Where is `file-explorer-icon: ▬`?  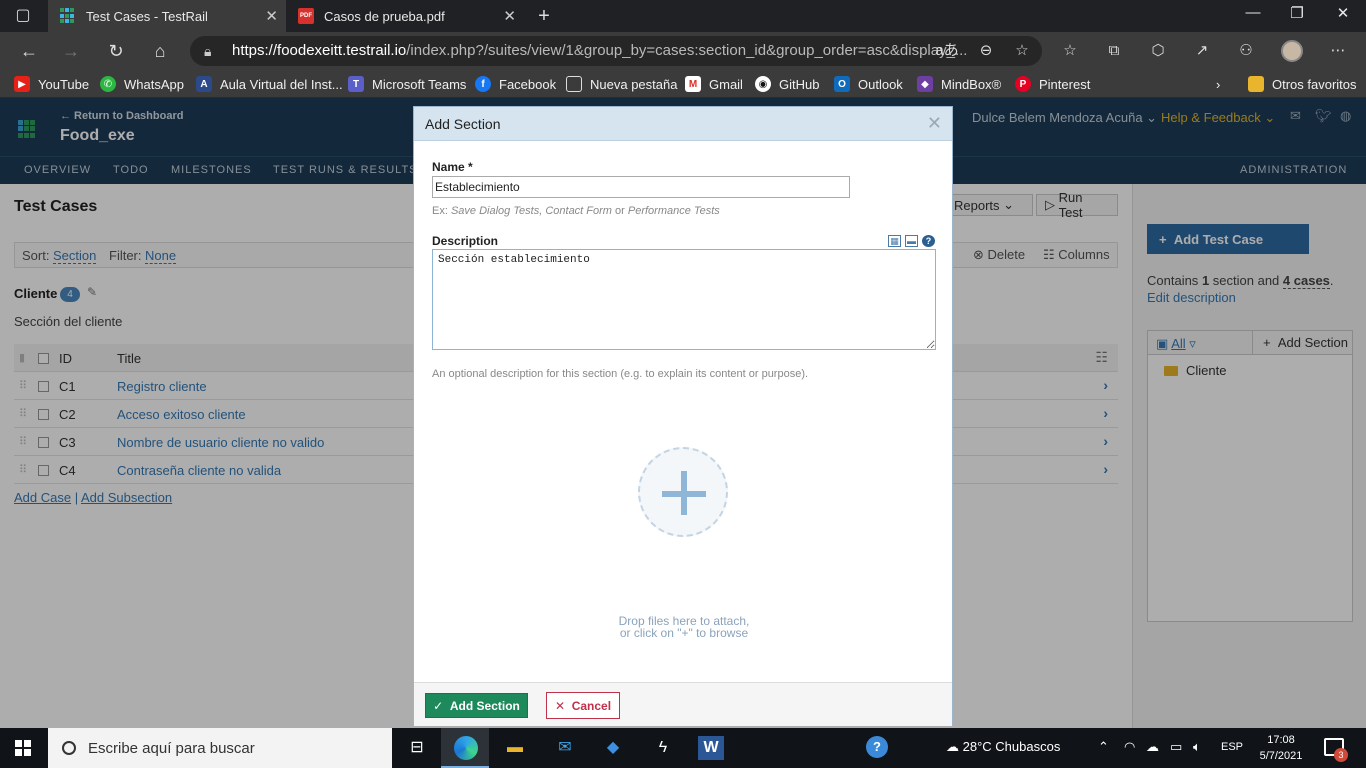
file-explorer-icon: ▬ is located at coordinates (515, 748).